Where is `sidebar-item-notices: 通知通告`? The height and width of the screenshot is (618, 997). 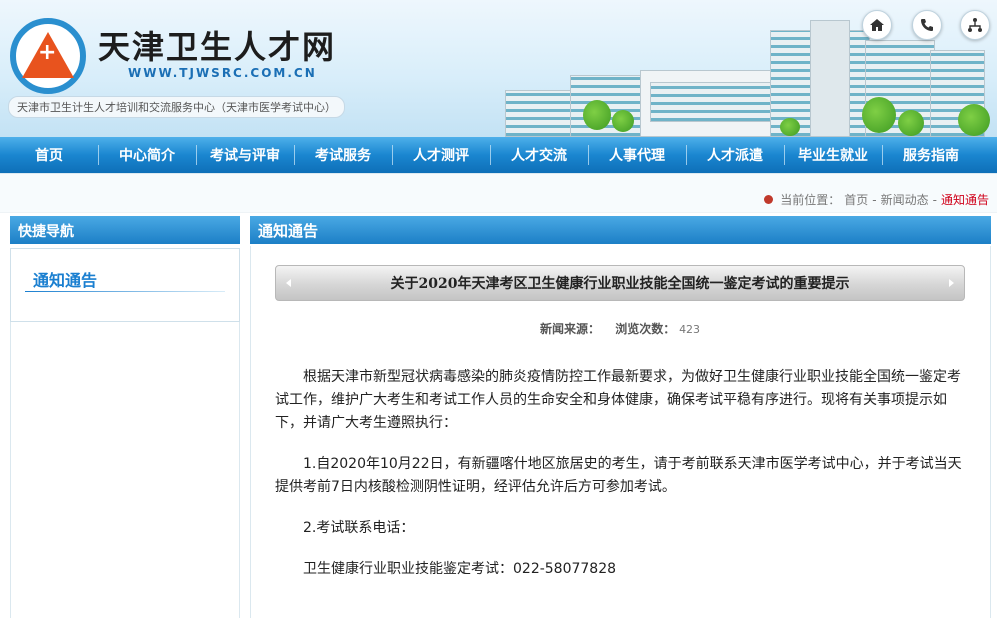
sidebar-item-notices: 通知通告 is located at coordinates (65, 279).